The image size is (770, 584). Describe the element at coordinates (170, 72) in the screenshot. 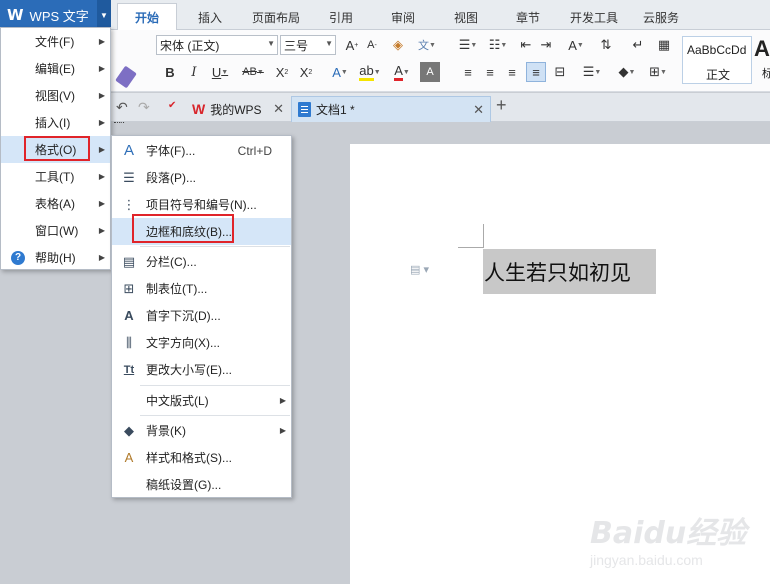

I see `bold-icon: B` at that location.